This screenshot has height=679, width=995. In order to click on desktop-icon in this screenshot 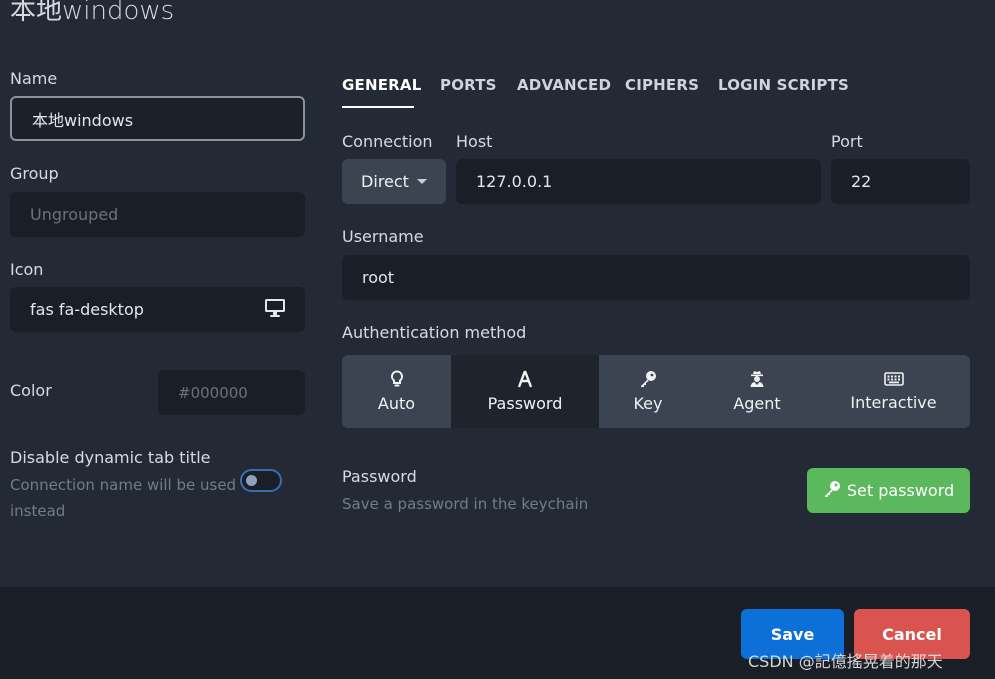, I will do `click(275, 309)`.